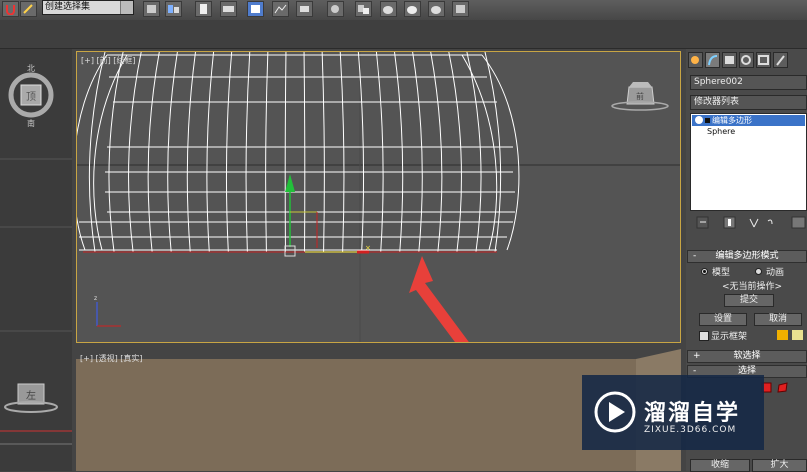 This screenshot has height=472, width=807. What do you see at coordinates (749, 300) in the screenshot?
I see `commit-button: 提交` at bounding box center [749, 300].